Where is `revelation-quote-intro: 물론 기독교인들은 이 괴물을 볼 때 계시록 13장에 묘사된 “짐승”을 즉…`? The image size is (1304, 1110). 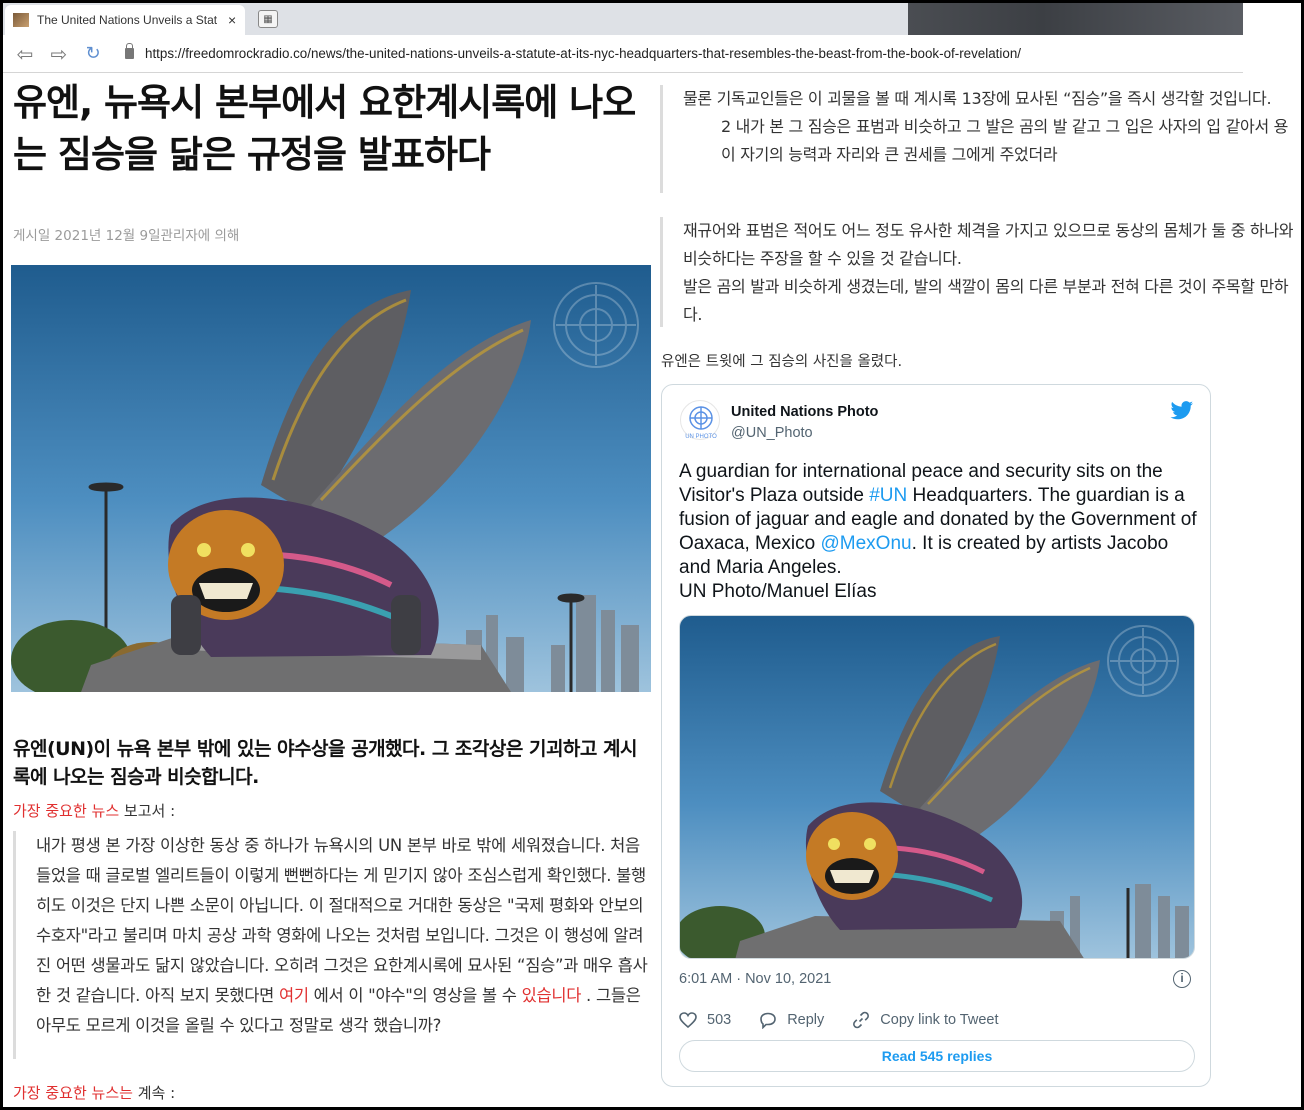
revelation-quote-intro: 물론 기독교인들은 이 괴물을 볼 때 계시록 13장에 묘사된 “짐승”을 즉… is located at coordinates (977, 98).